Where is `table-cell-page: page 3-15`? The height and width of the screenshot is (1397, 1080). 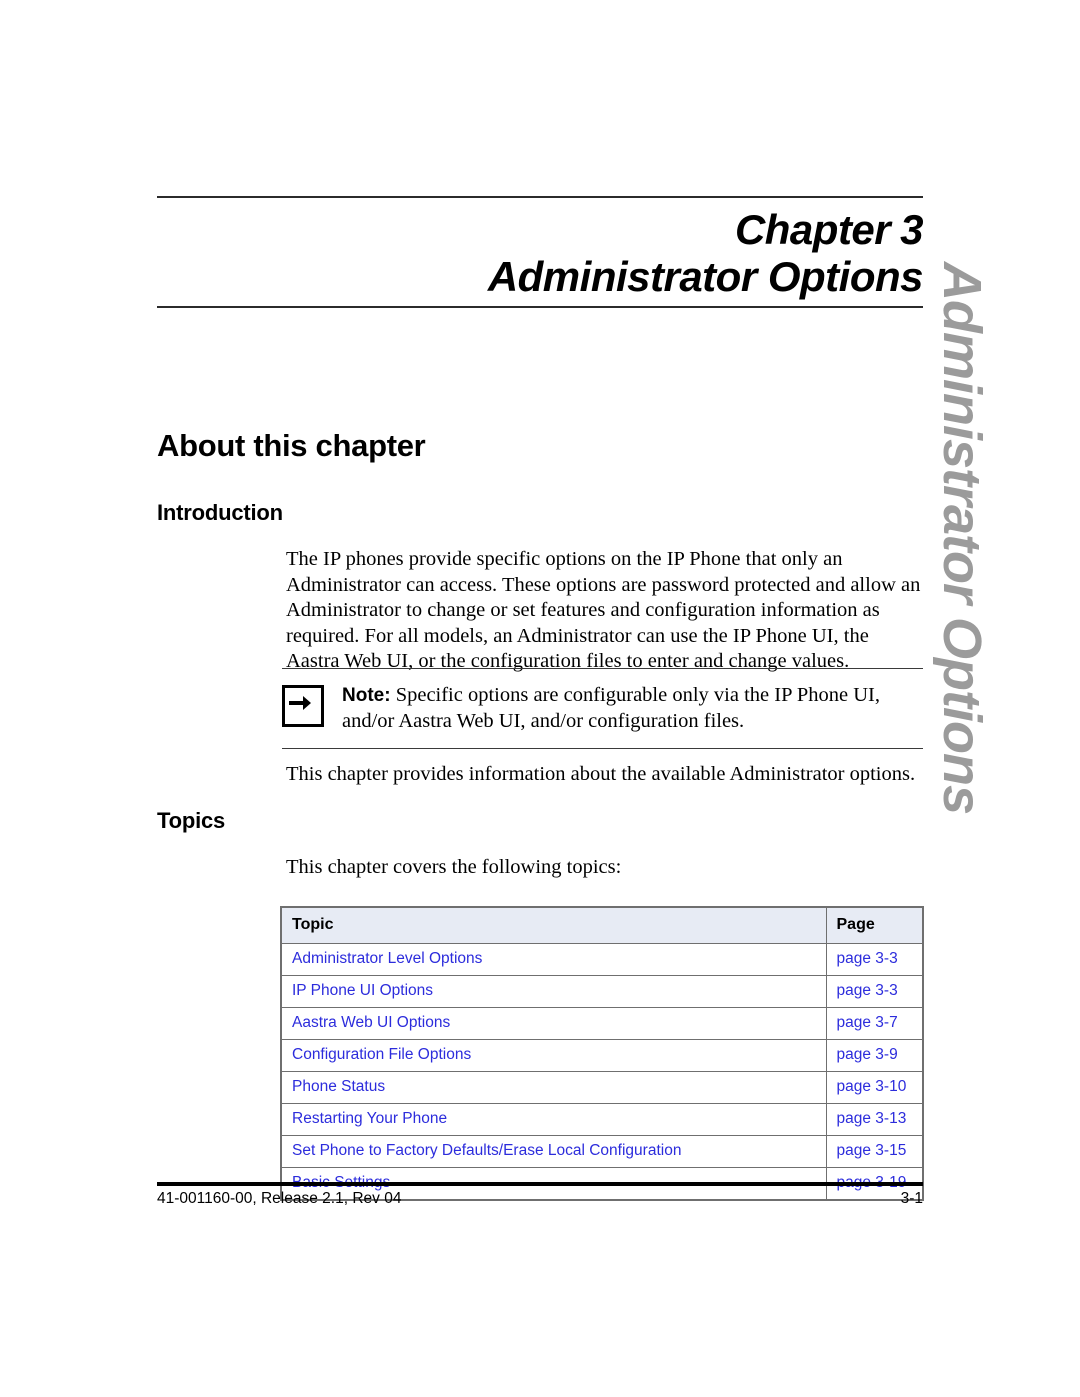
table-cell-page: page 3-15 is located at coordinates (874, 1151).